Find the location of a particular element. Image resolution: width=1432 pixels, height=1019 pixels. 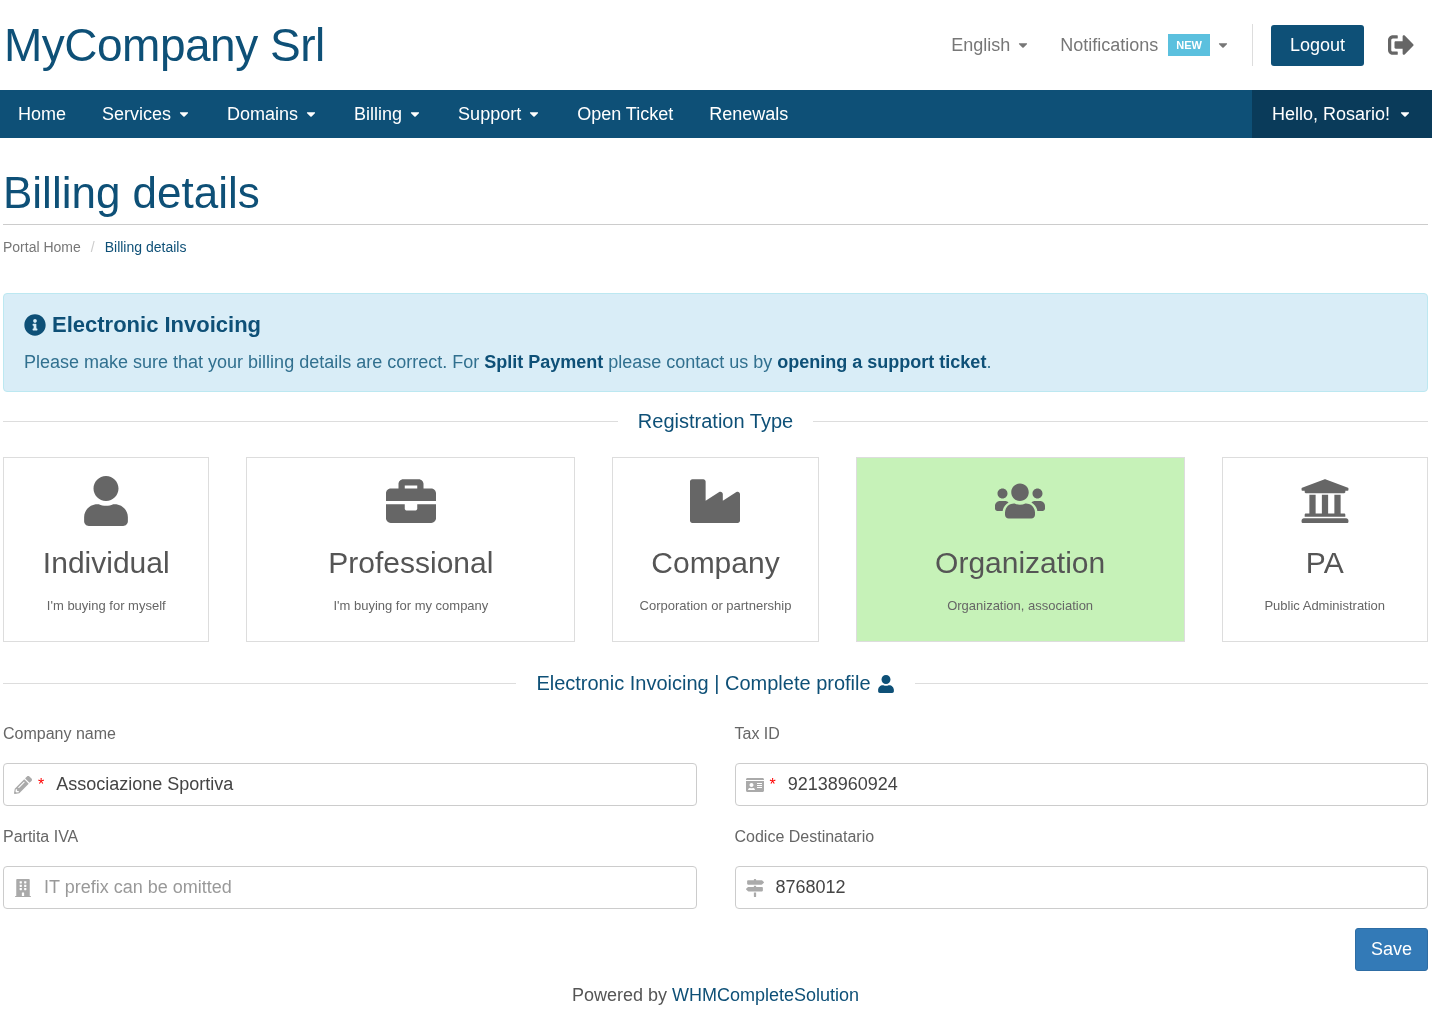

alert-title: Electronic Invoicing is located at coordinates (157, 325).